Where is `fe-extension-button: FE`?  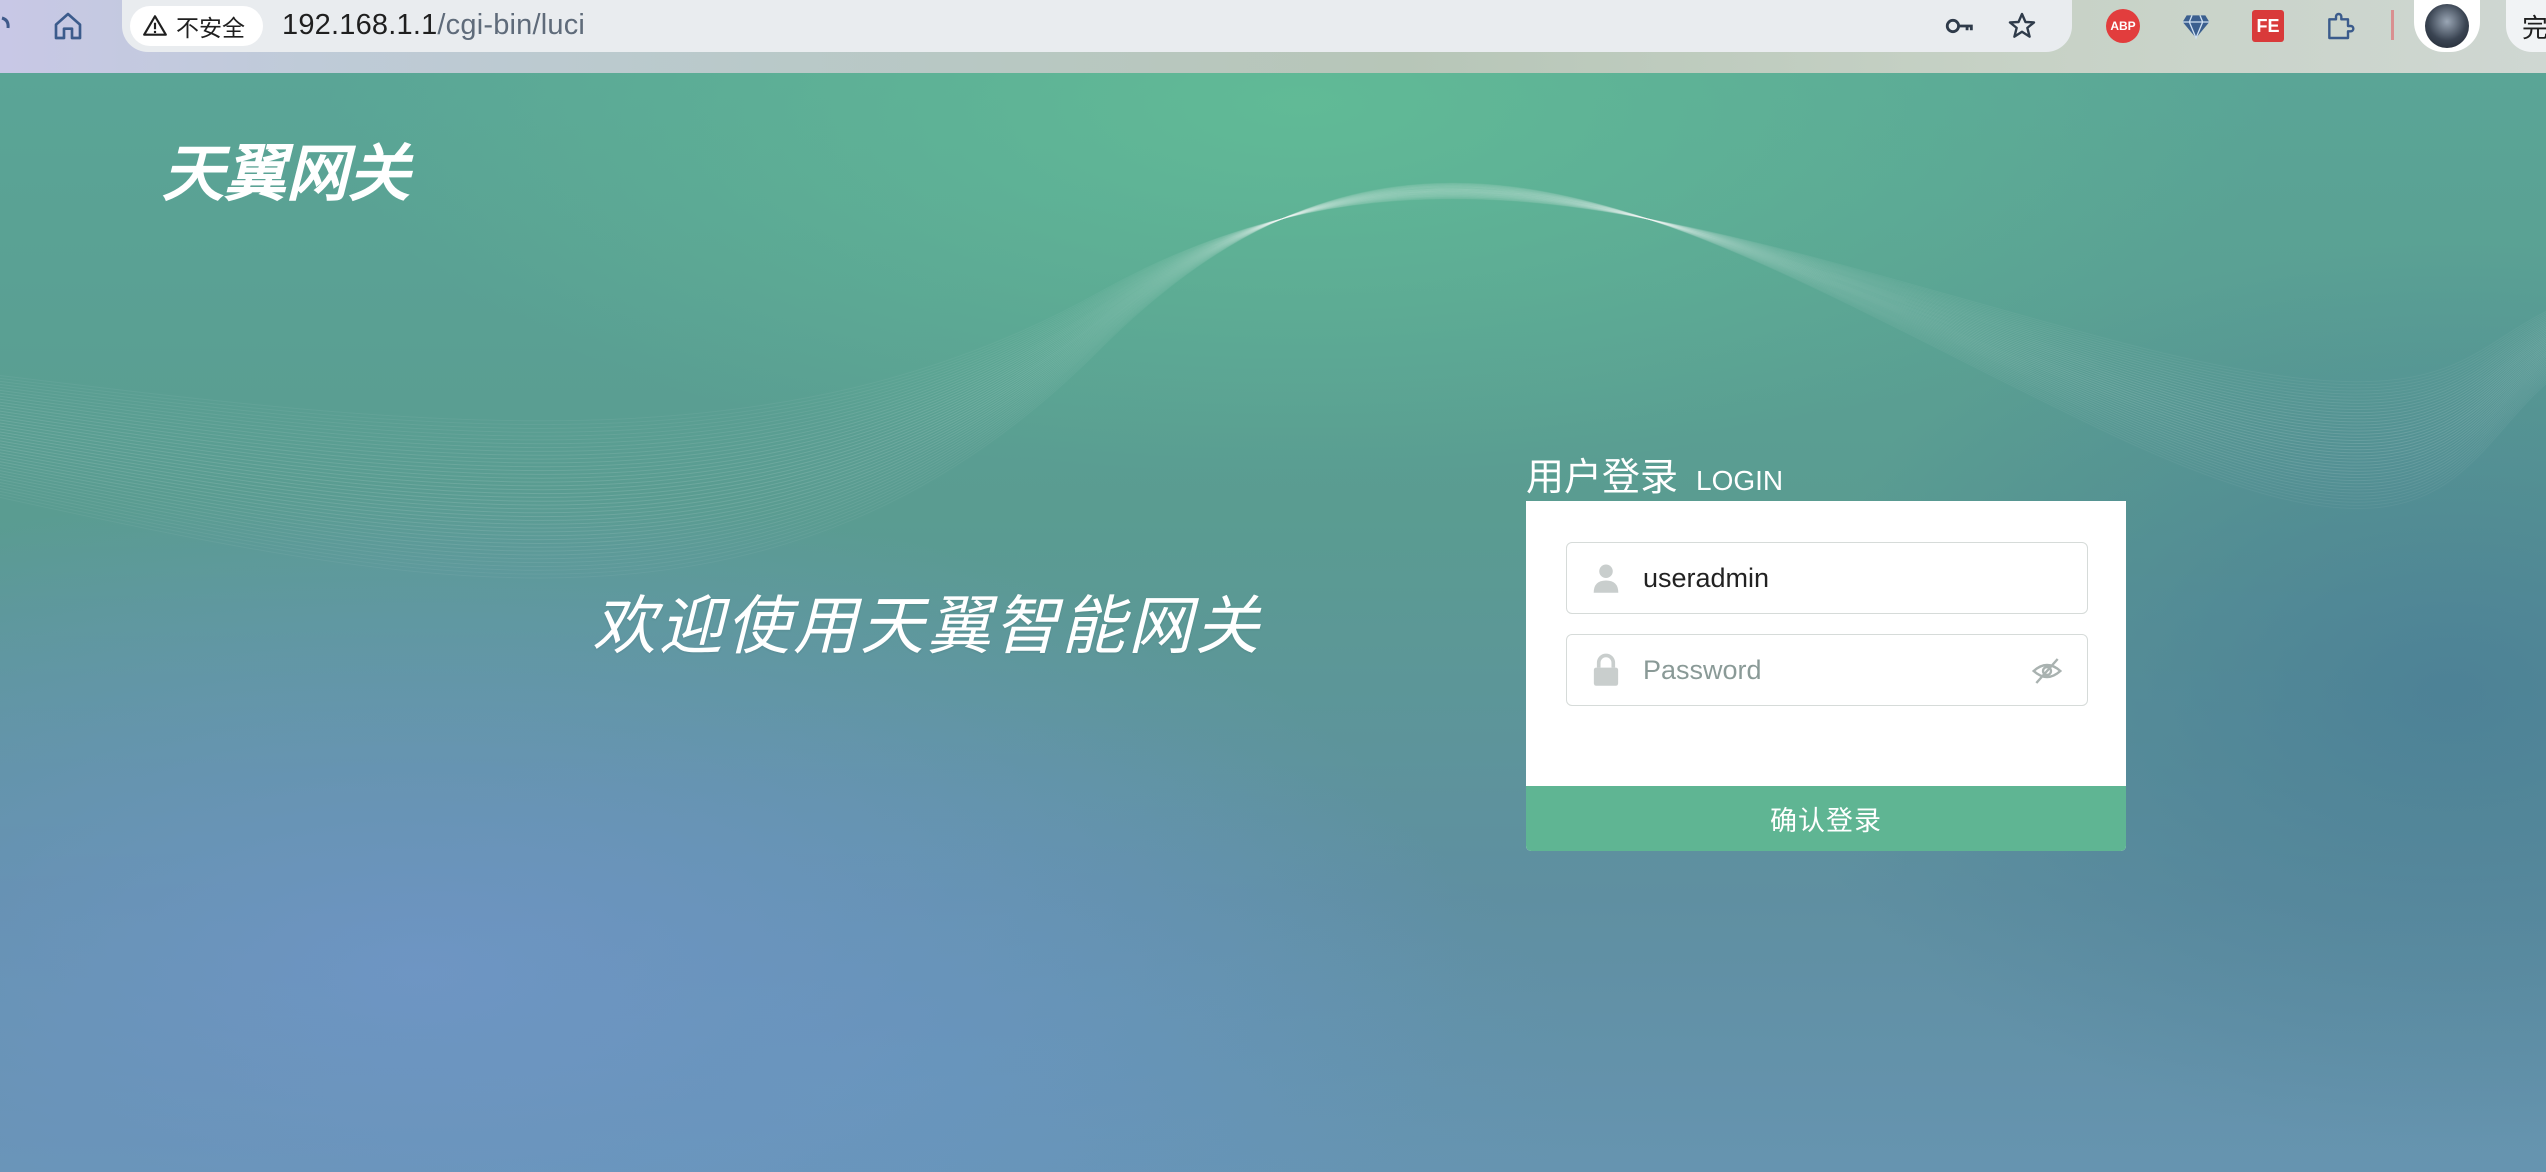 fe-extension-button: FE is located at coordinates (2268, 26).